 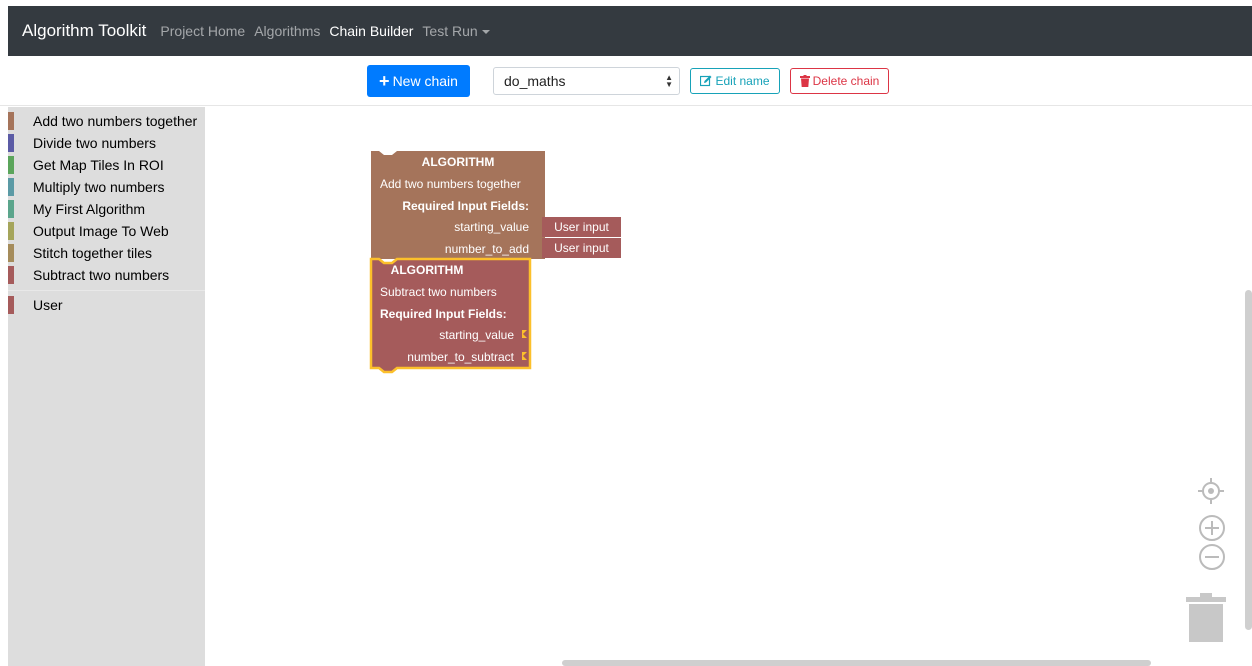 What do you see at coordinates (438, 292) in the screenshot?
I see `block-name: Subtract two numbers` at bounding box center [438, 292].